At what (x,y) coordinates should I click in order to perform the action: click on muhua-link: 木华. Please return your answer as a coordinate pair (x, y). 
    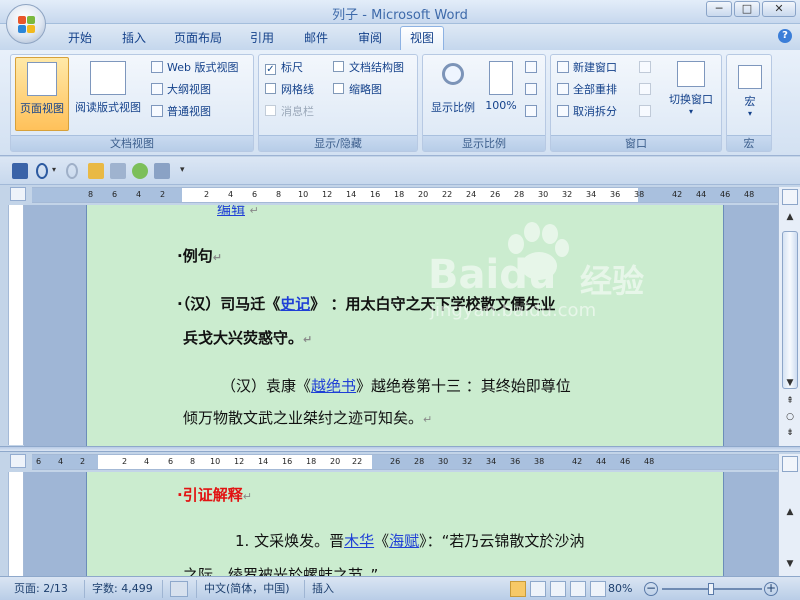
    Looking at the image, I should click on (359, 541).